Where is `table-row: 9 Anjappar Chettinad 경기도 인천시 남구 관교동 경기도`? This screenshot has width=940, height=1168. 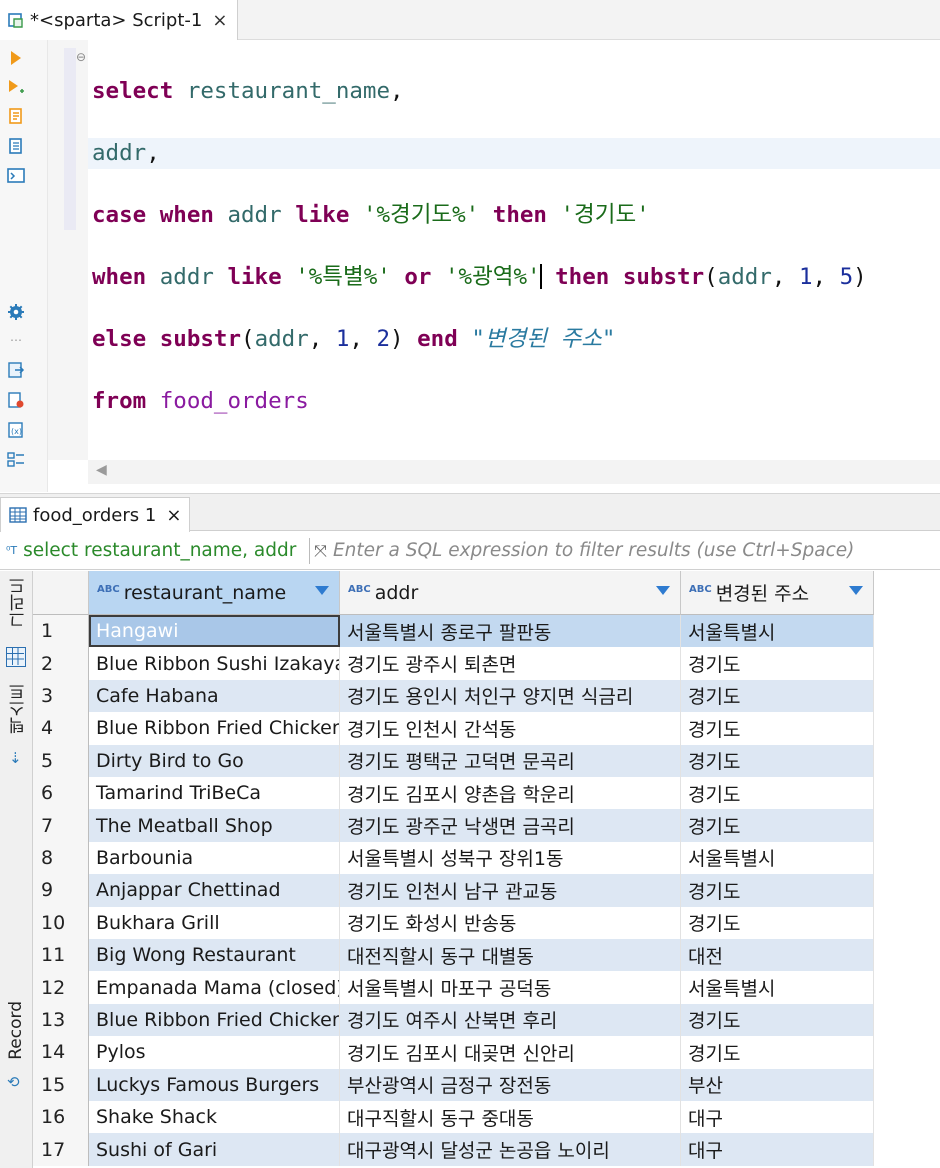
table-row: 9 Anjappar Chettinad 경기도 인천시 남구 관교동 경기도 is located at coordinates (453, 890).